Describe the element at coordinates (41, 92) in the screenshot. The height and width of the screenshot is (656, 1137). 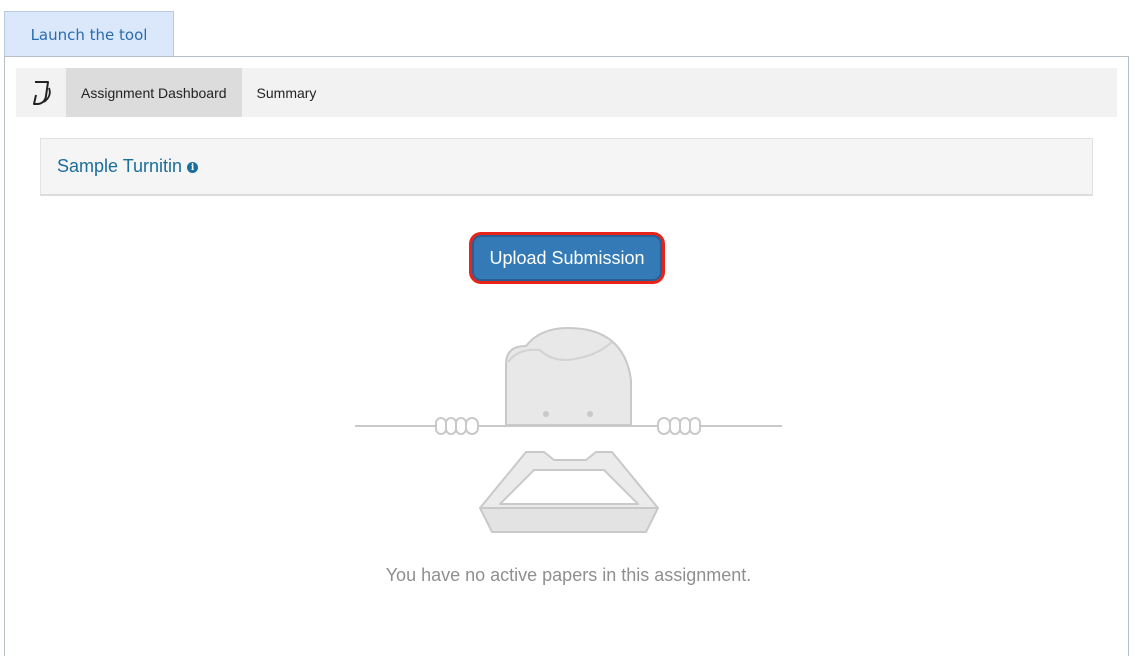
I see `turnitin-logo-icon` at that location.